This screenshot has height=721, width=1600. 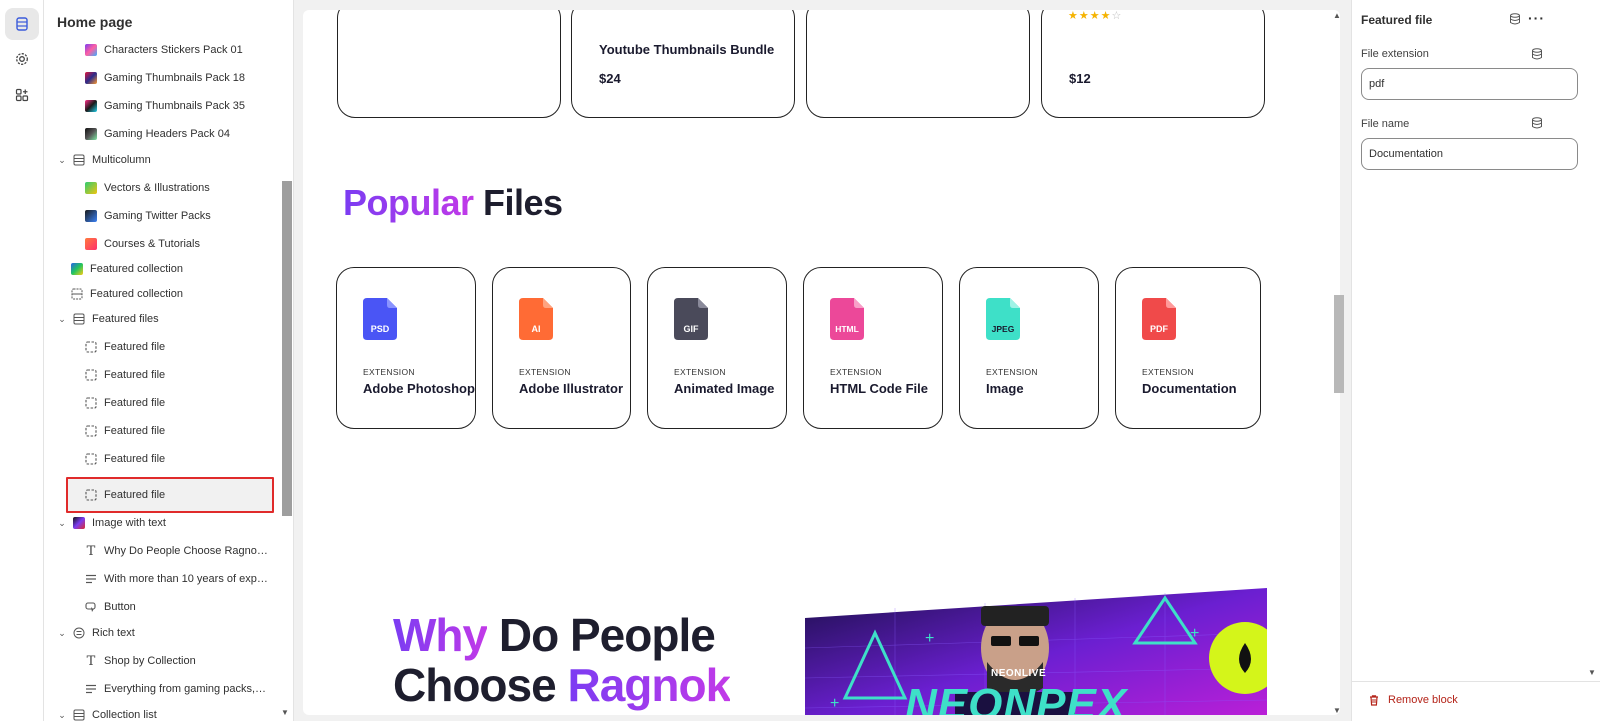 I want to click on settings-title: Featured file, so click(x=1397, y=20).